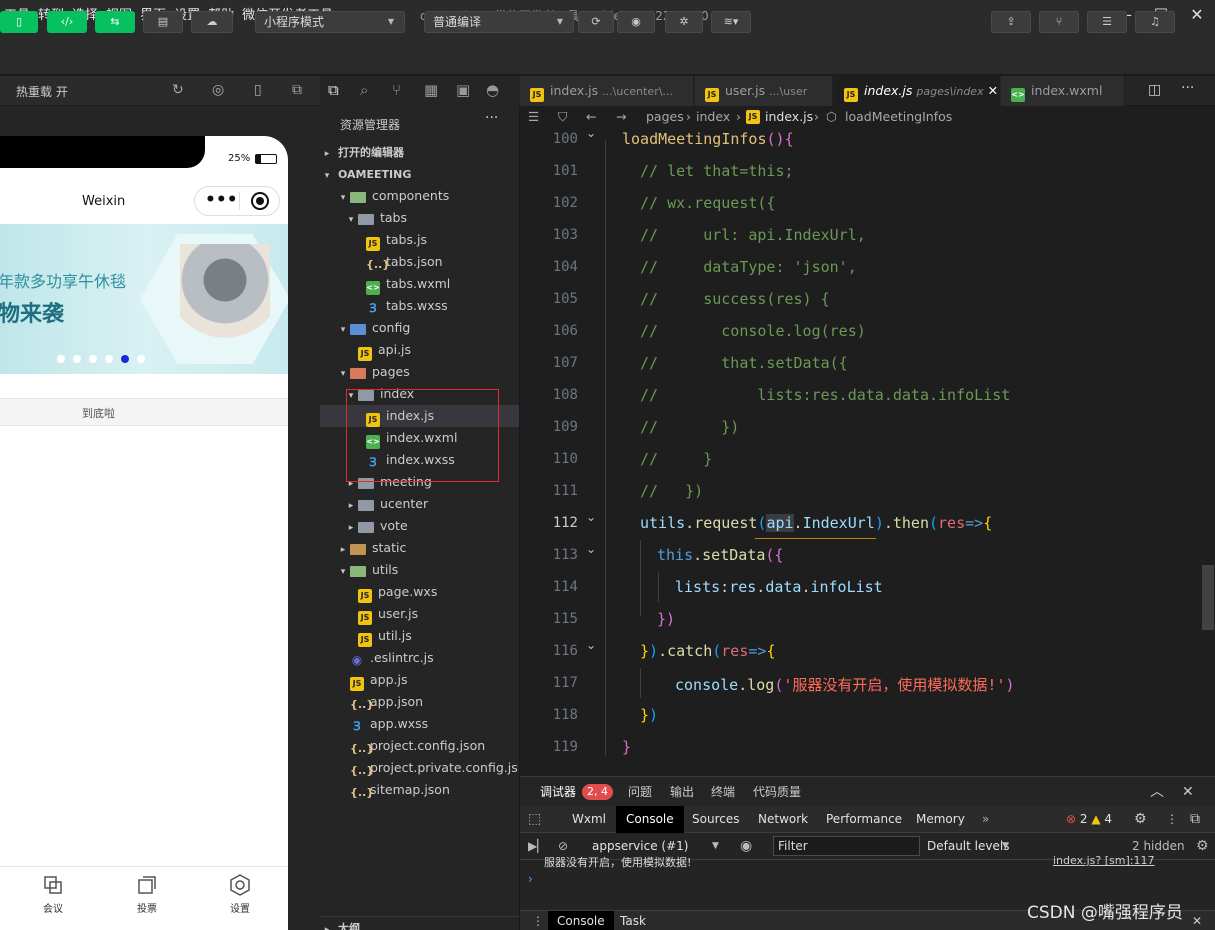  What do you see at coordinates (777, 792) in the screenshot?
I see `code-quality-tab: 代码质量` at bounding box center [777, 792].